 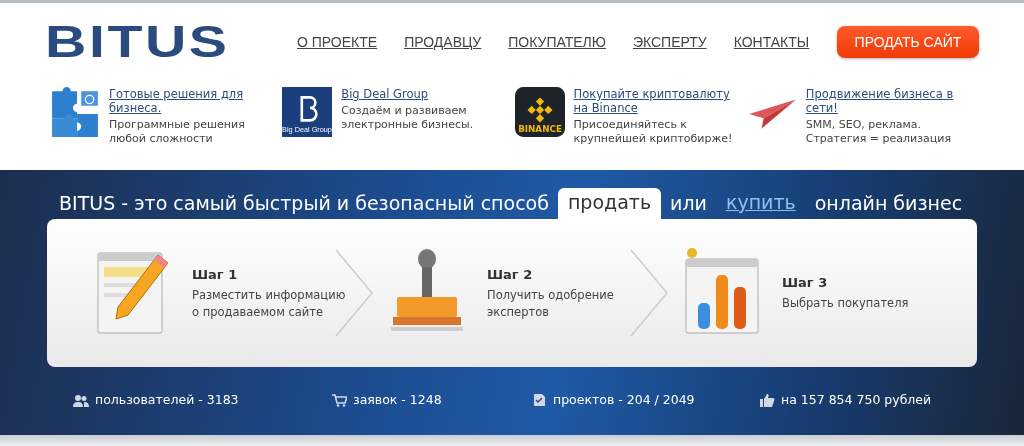 What do you see at coordinates (196, 101) in the screenshot?
I see `promo-link: Готовые решения для бизнеса.` at bounding box center [196, 101].